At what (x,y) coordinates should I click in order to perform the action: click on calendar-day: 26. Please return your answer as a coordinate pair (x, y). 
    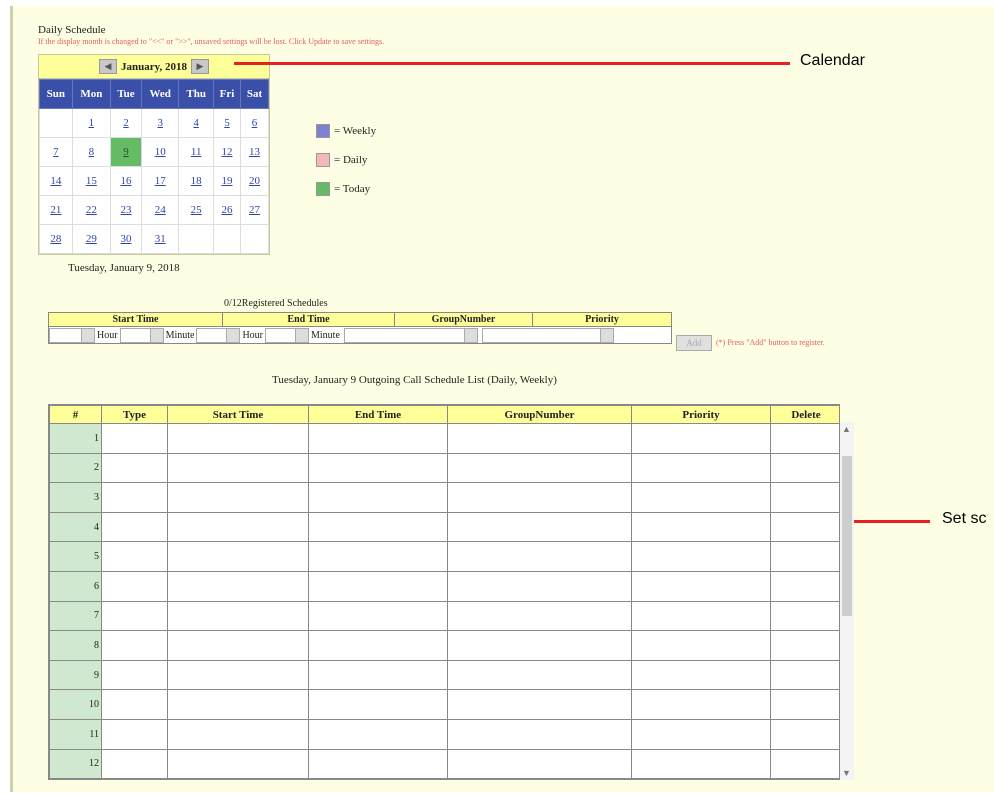
    Looking at the image, I should click on (226, 210).